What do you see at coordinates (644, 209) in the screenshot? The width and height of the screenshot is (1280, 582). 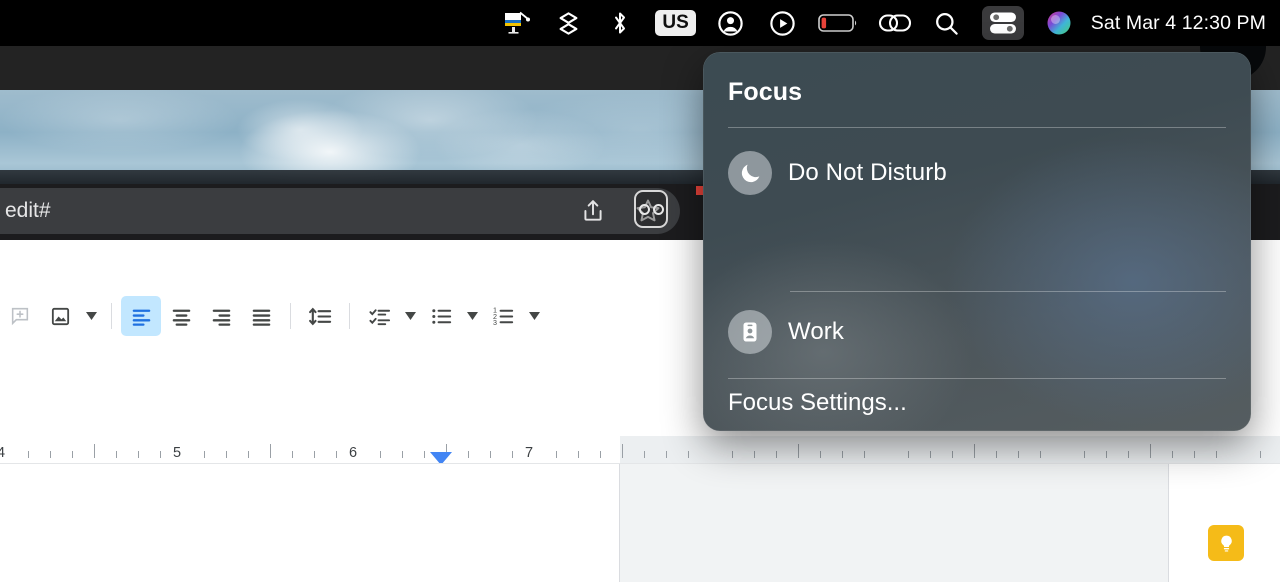 I see `extension-dot-left` at bounding box center [644, 209].